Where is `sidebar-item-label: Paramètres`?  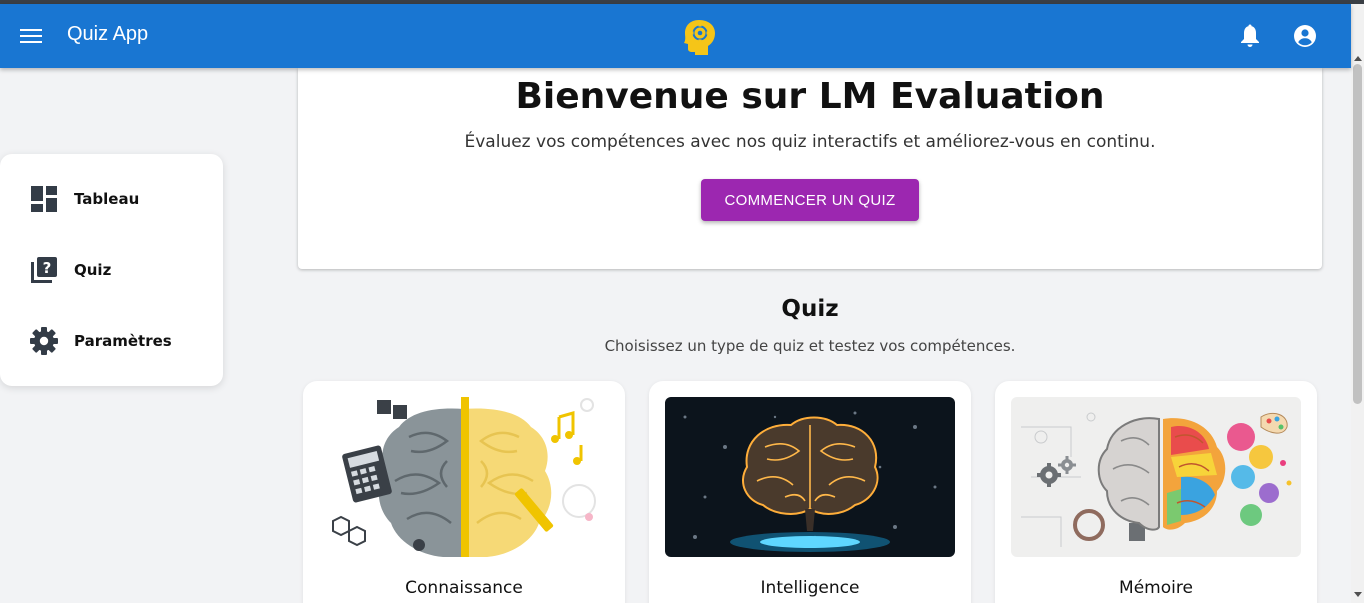
sidebar-item-label: Paramètres is located at coordinates (123, 341).